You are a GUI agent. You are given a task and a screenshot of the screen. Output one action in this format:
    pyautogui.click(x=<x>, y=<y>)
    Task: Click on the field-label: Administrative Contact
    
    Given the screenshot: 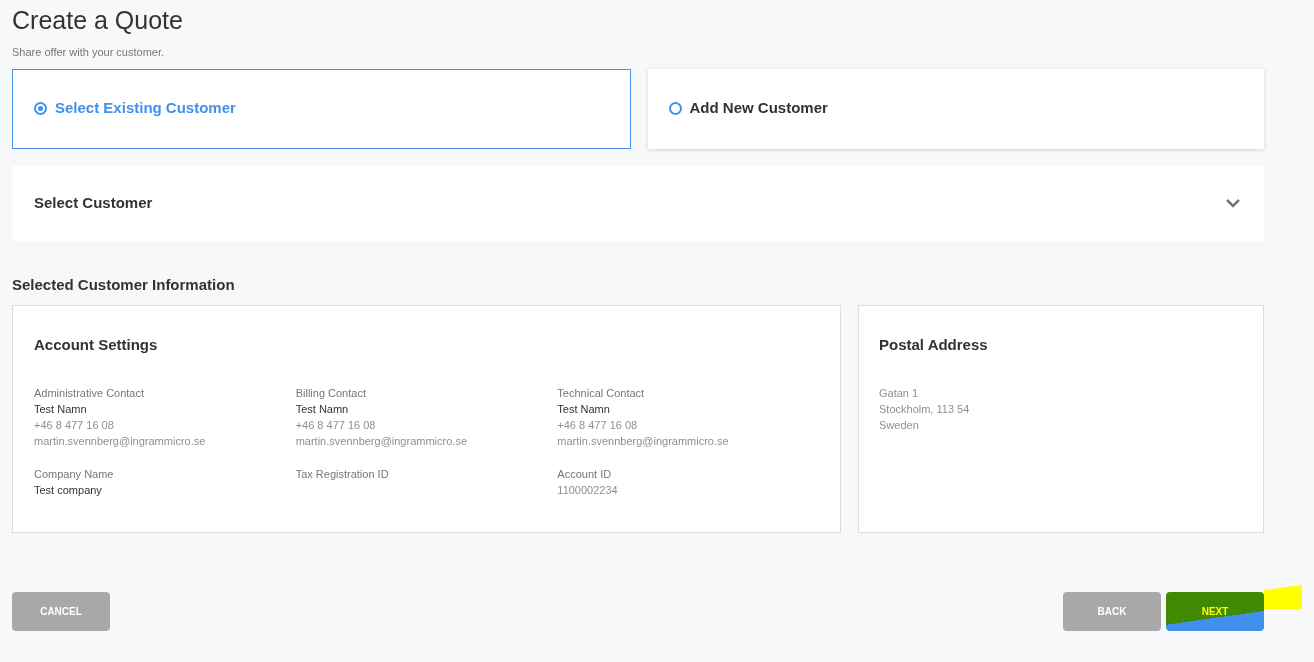 What is the action you would take?
    pyautogui.click(x=89, y=393)
    